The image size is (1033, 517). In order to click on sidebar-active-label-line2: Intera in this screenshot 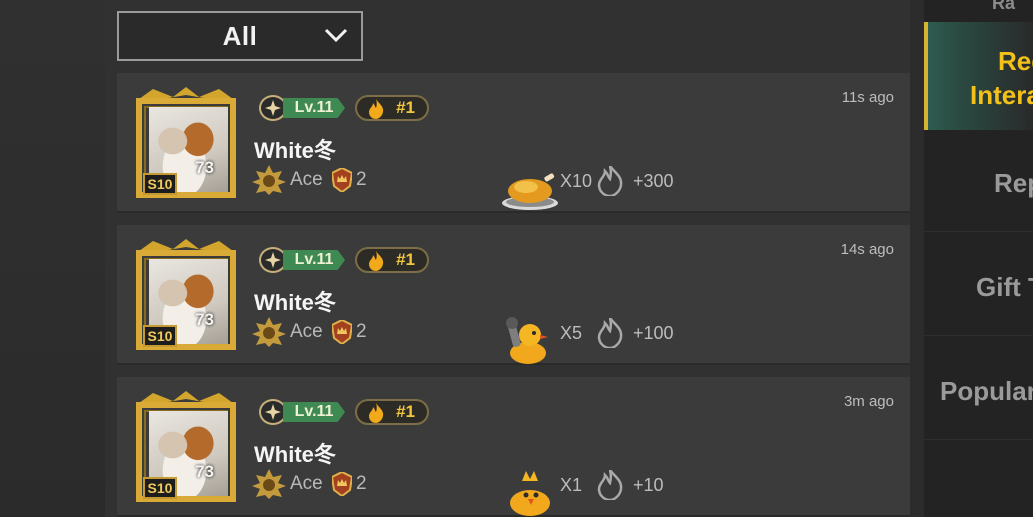, I will do `click(1001, 95)`.